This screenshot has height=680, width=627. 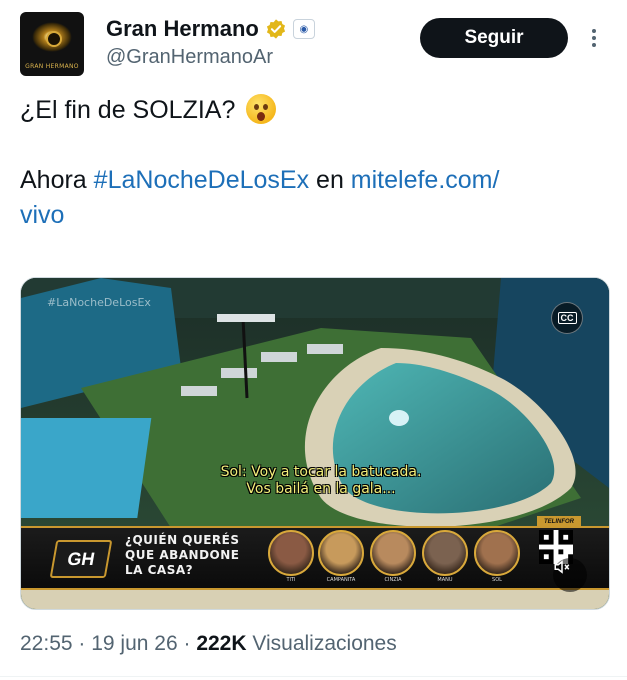 What do you see at coordinates (494, 38) in the screenshot?
I see `follow-button: Seguir` at bounding box center [494, 38].